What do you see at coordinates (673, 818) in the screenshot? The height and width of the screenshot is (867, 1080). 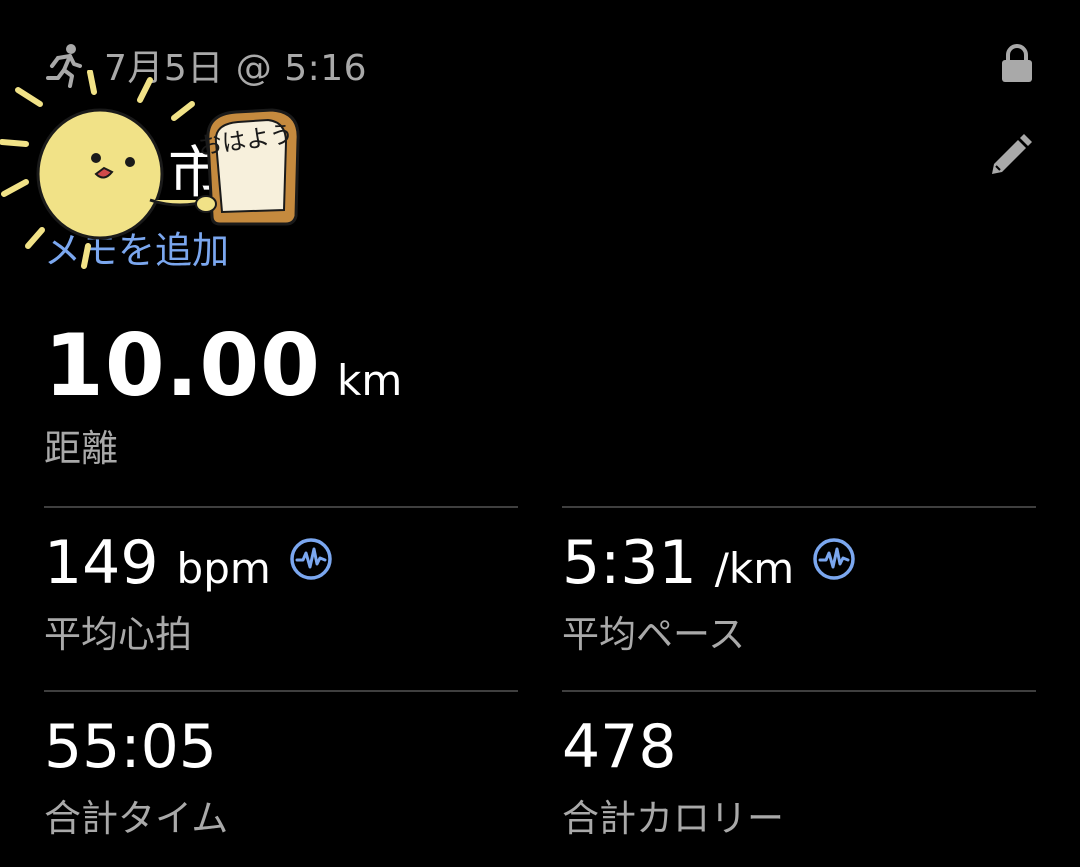 I see `total-calories-label: 合計カロリー` at bounding box center [673, 818].